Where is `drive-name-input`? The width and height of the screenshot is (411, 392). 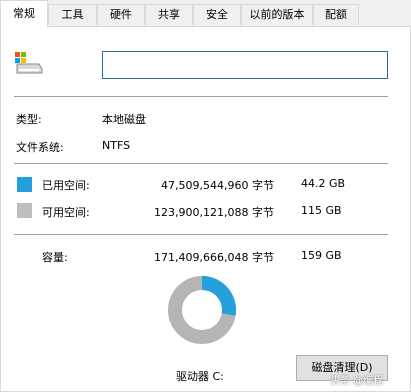
drive-name-input is located at coordinates (245, 65).